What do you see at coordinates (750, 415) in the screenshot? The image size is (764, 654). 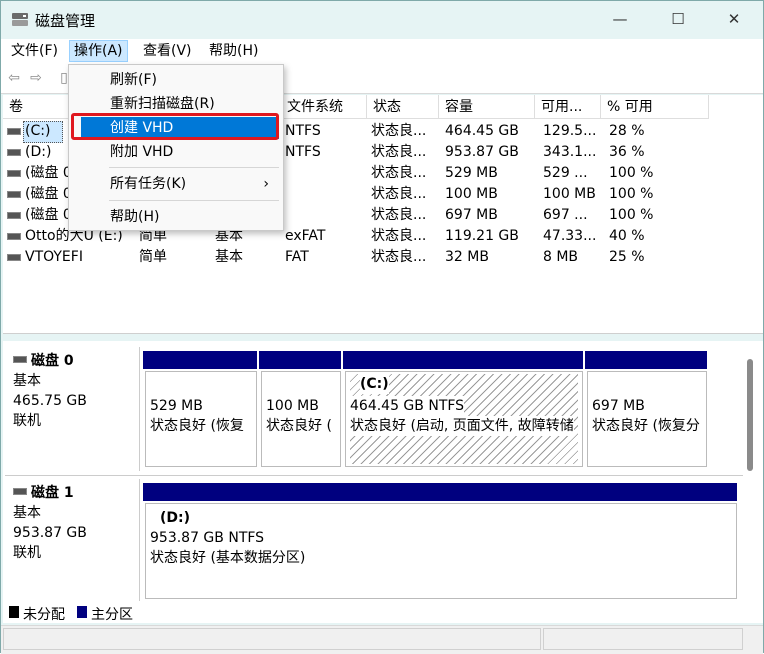 I see `scrollbar-thumb` at bounding box center [750, 415].